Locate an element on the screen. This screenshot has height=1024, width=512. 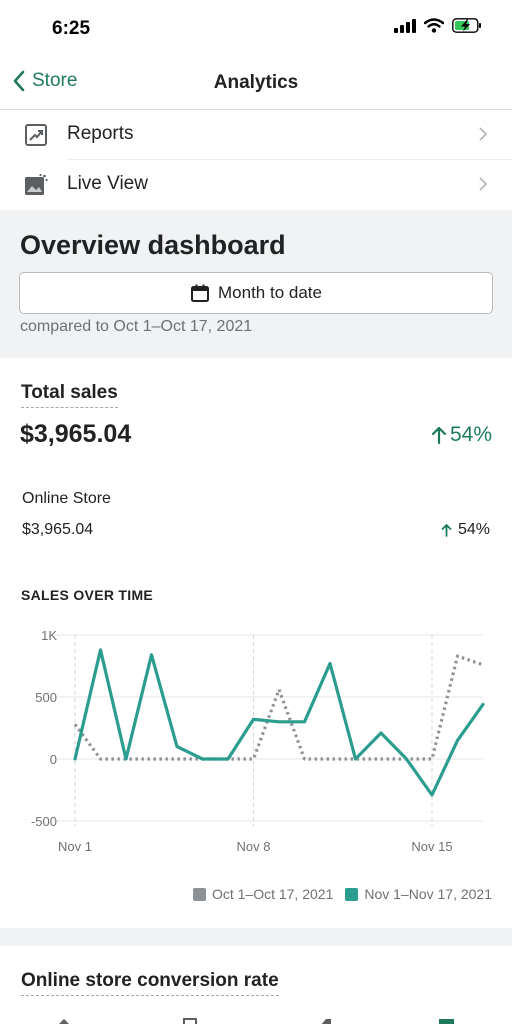
menu-item-label: Live View is located at coordinates (107, 183).